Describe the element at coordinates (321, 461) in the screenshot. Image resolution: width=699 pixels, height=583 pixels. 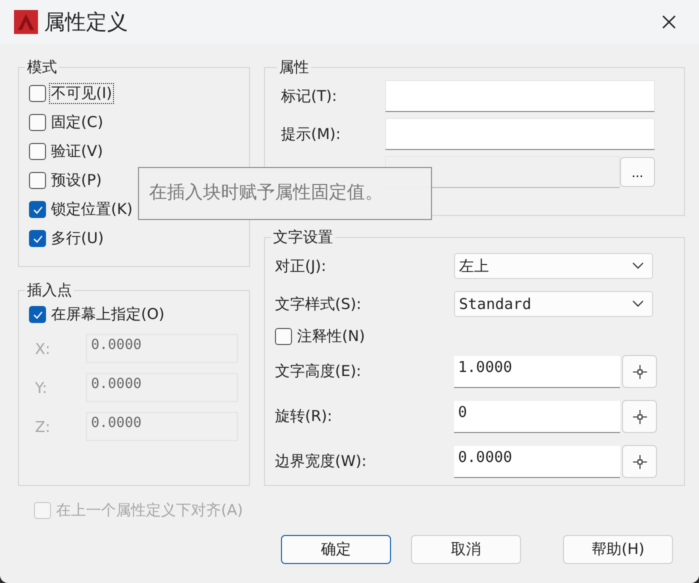
I see `field-label: 边界宽度(W):` at that location.